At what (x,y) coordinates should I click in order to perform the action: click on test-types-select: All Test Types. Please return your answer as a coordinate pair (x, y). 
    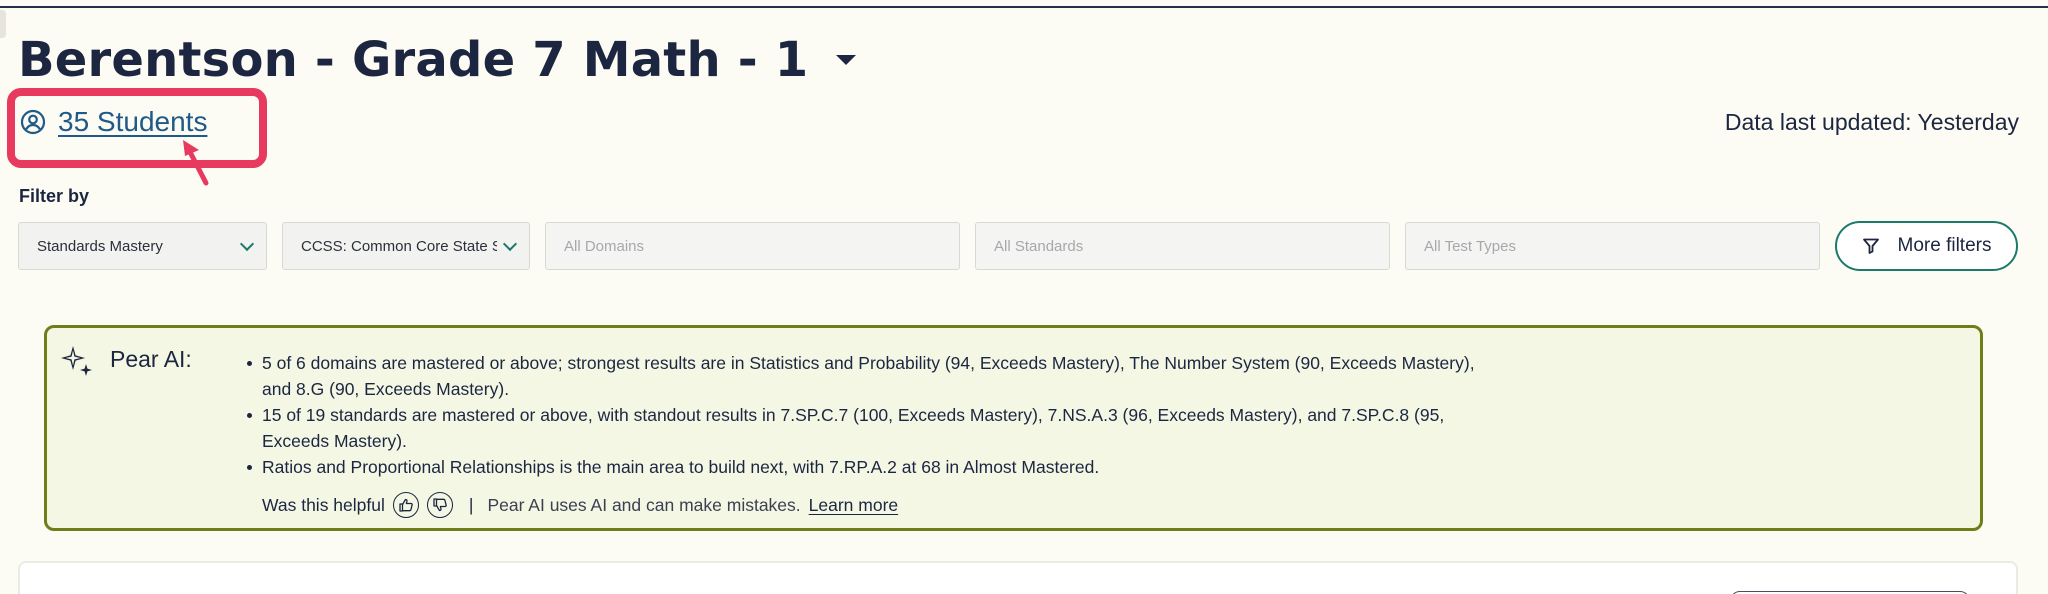
    Looking at the image, I should click on (1612, 246).